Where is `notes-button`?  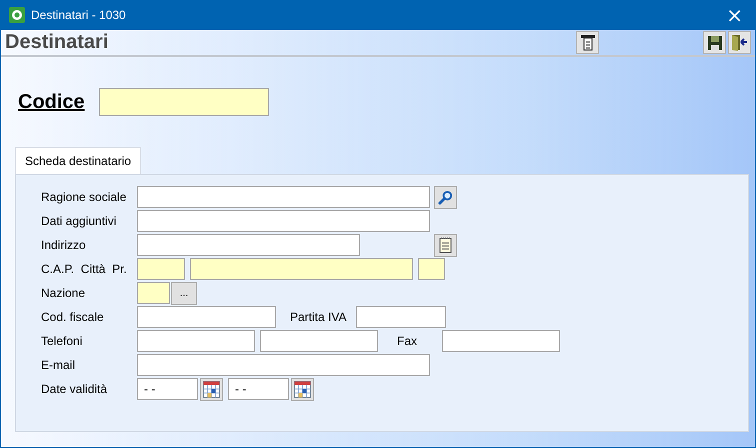
notes-button is located at coordinates (445, 245).